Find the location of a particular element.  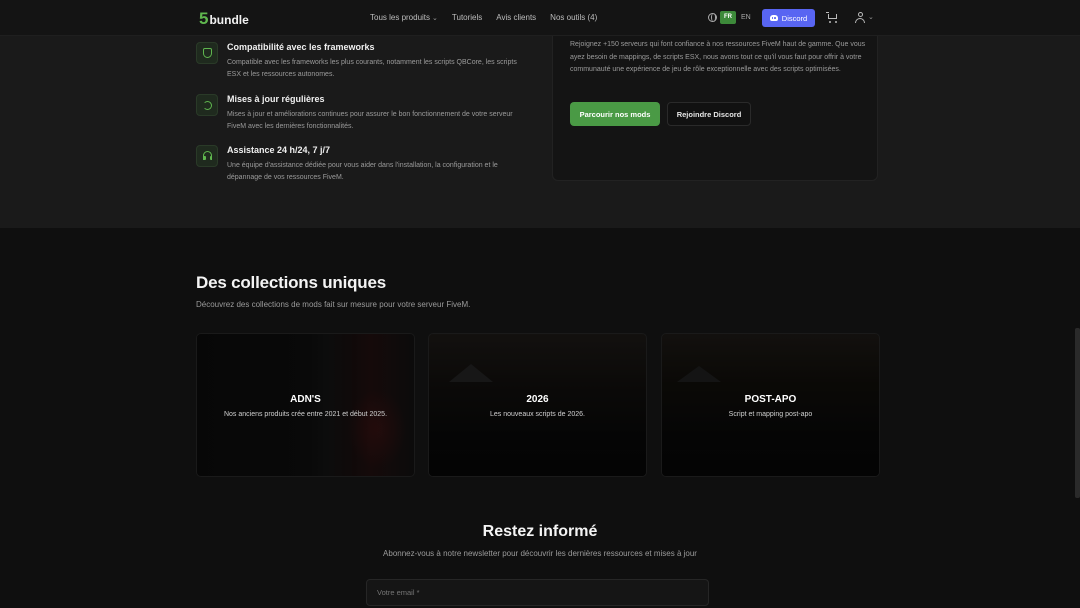

join-discord-button: Rejoindre Discord is located at coordinates (709, 114).